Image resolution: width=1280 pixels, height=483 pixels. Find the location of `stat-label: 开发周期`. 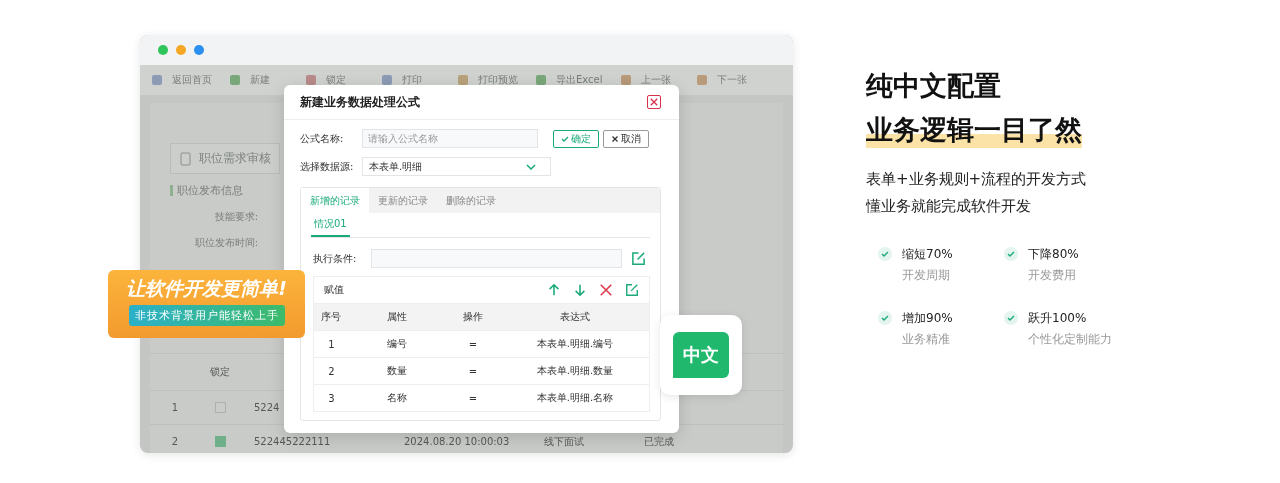

stat-label: 开发周期 is located at coordinates (926, 275).